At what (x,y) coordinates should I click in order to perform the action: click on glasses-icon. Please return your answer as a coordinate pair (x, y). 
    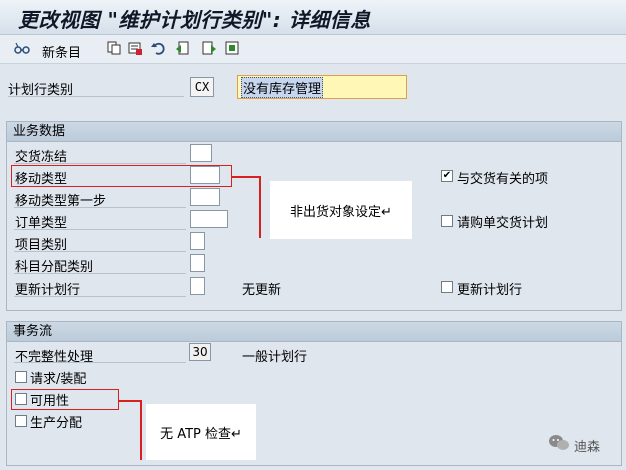
    Looking at the image, I should click on (22, 48).